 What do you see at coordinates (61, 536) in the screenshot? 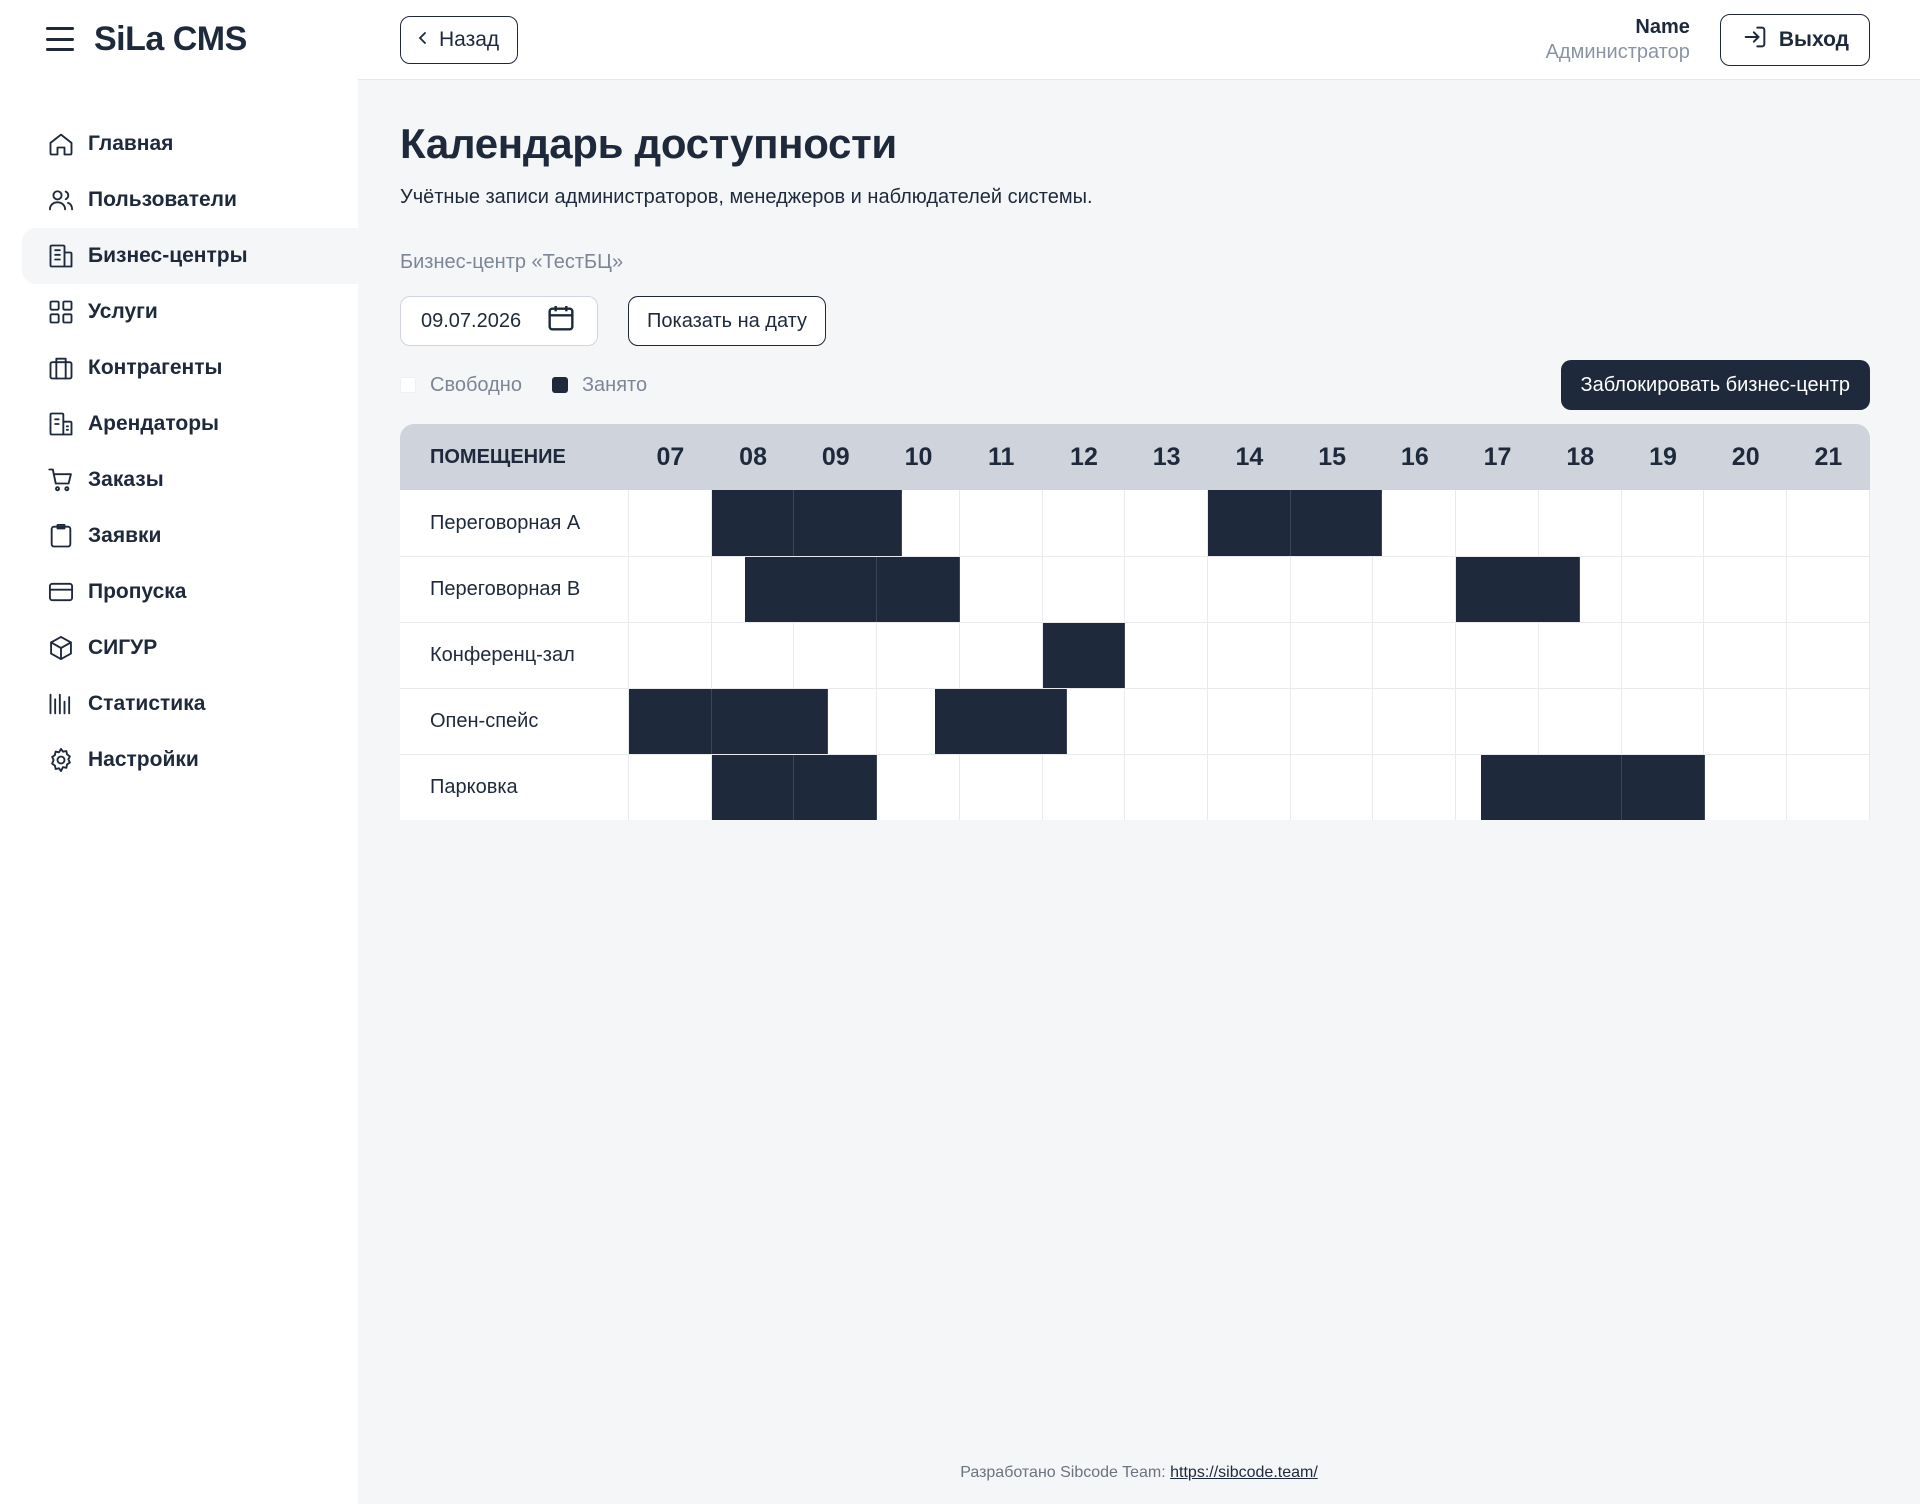
I see `clipboard-icon` at bounding box center [61, 536].